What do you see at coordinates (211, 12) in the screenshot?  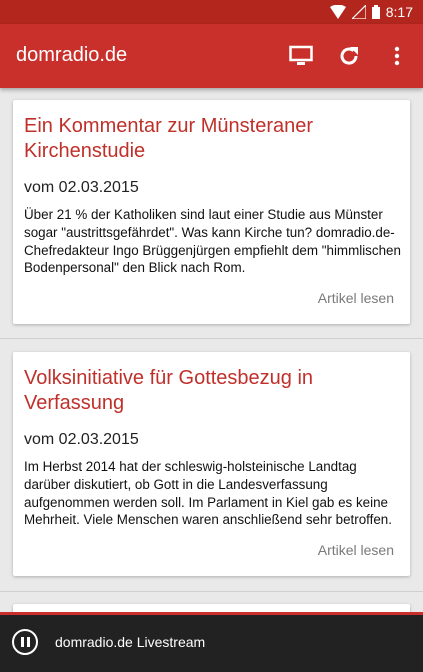 I see `status-bar: 8:17` at bounding box center [211, 12].